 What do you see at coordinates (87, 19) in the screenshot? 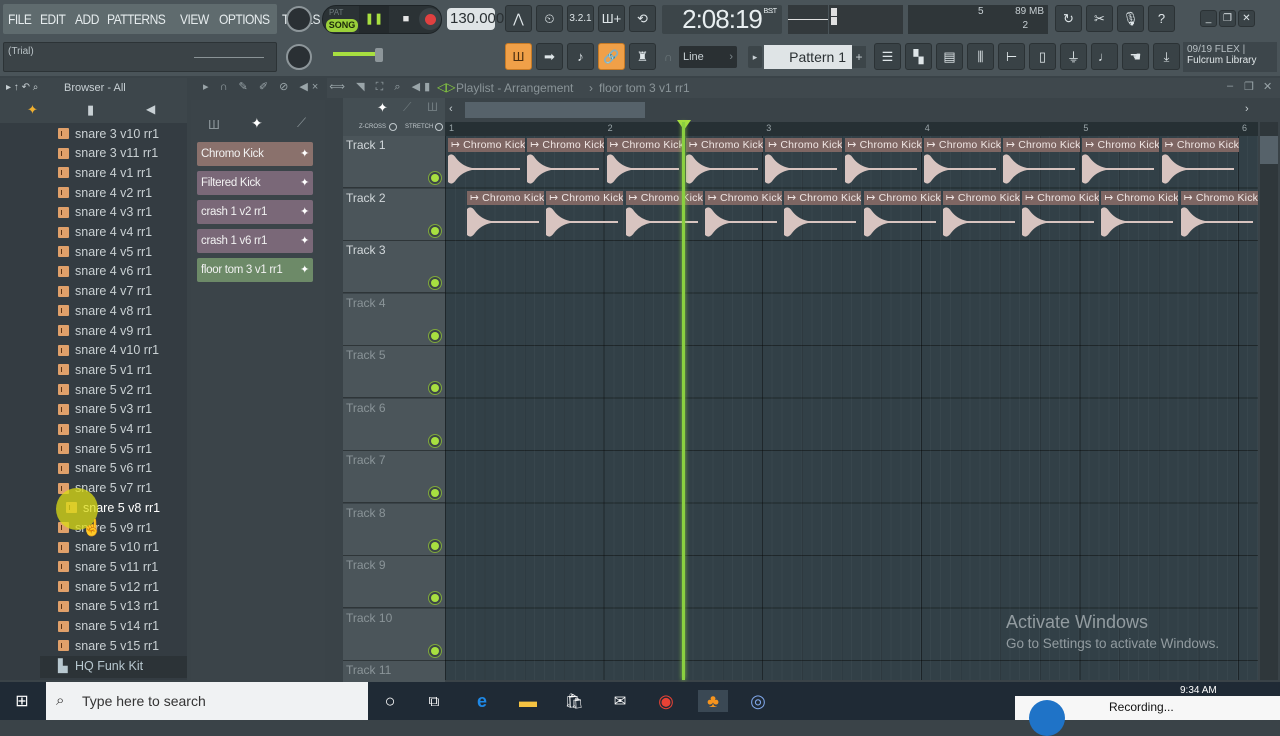
I see `menu-add: ADD` at bounding box center [87, 19].